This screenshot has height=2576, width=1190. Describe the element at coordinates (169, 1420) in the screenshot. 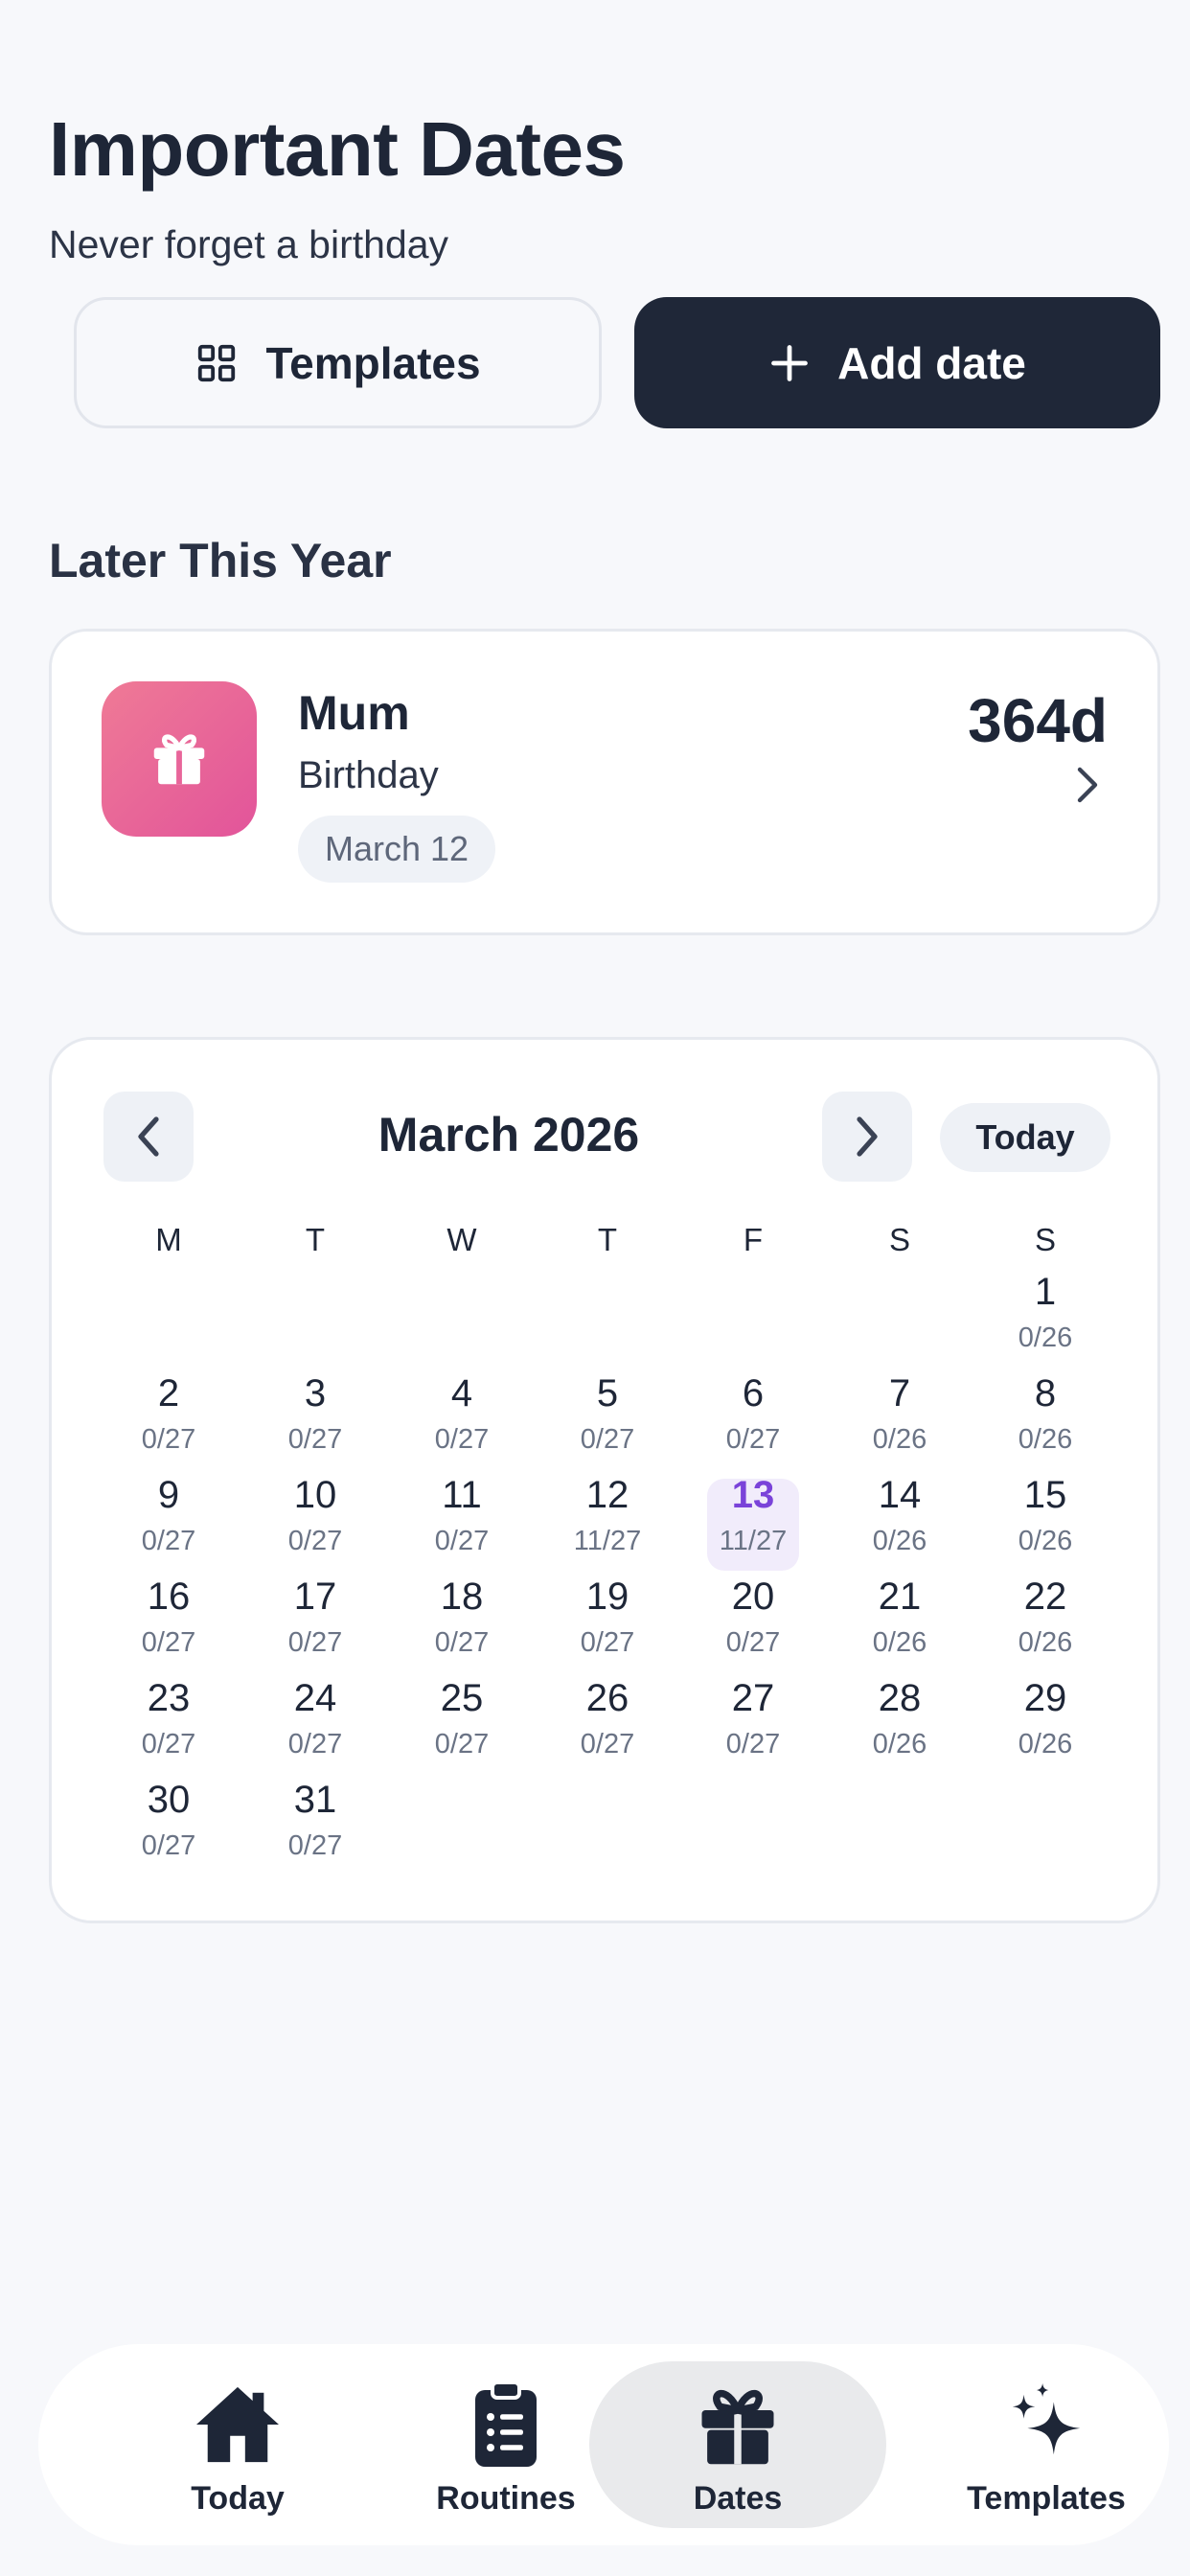

I see `calendar-day: 2 0/27` at that location.